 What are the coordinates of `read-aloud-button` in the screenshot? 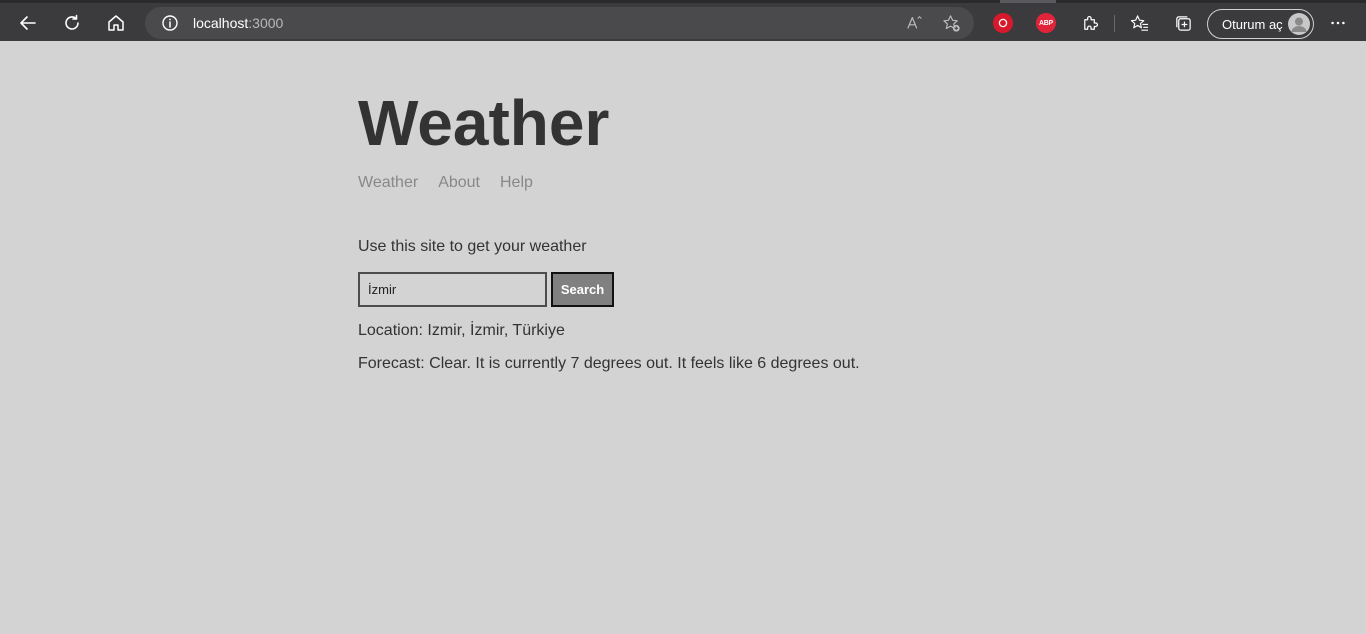 It's located at (915, 23).